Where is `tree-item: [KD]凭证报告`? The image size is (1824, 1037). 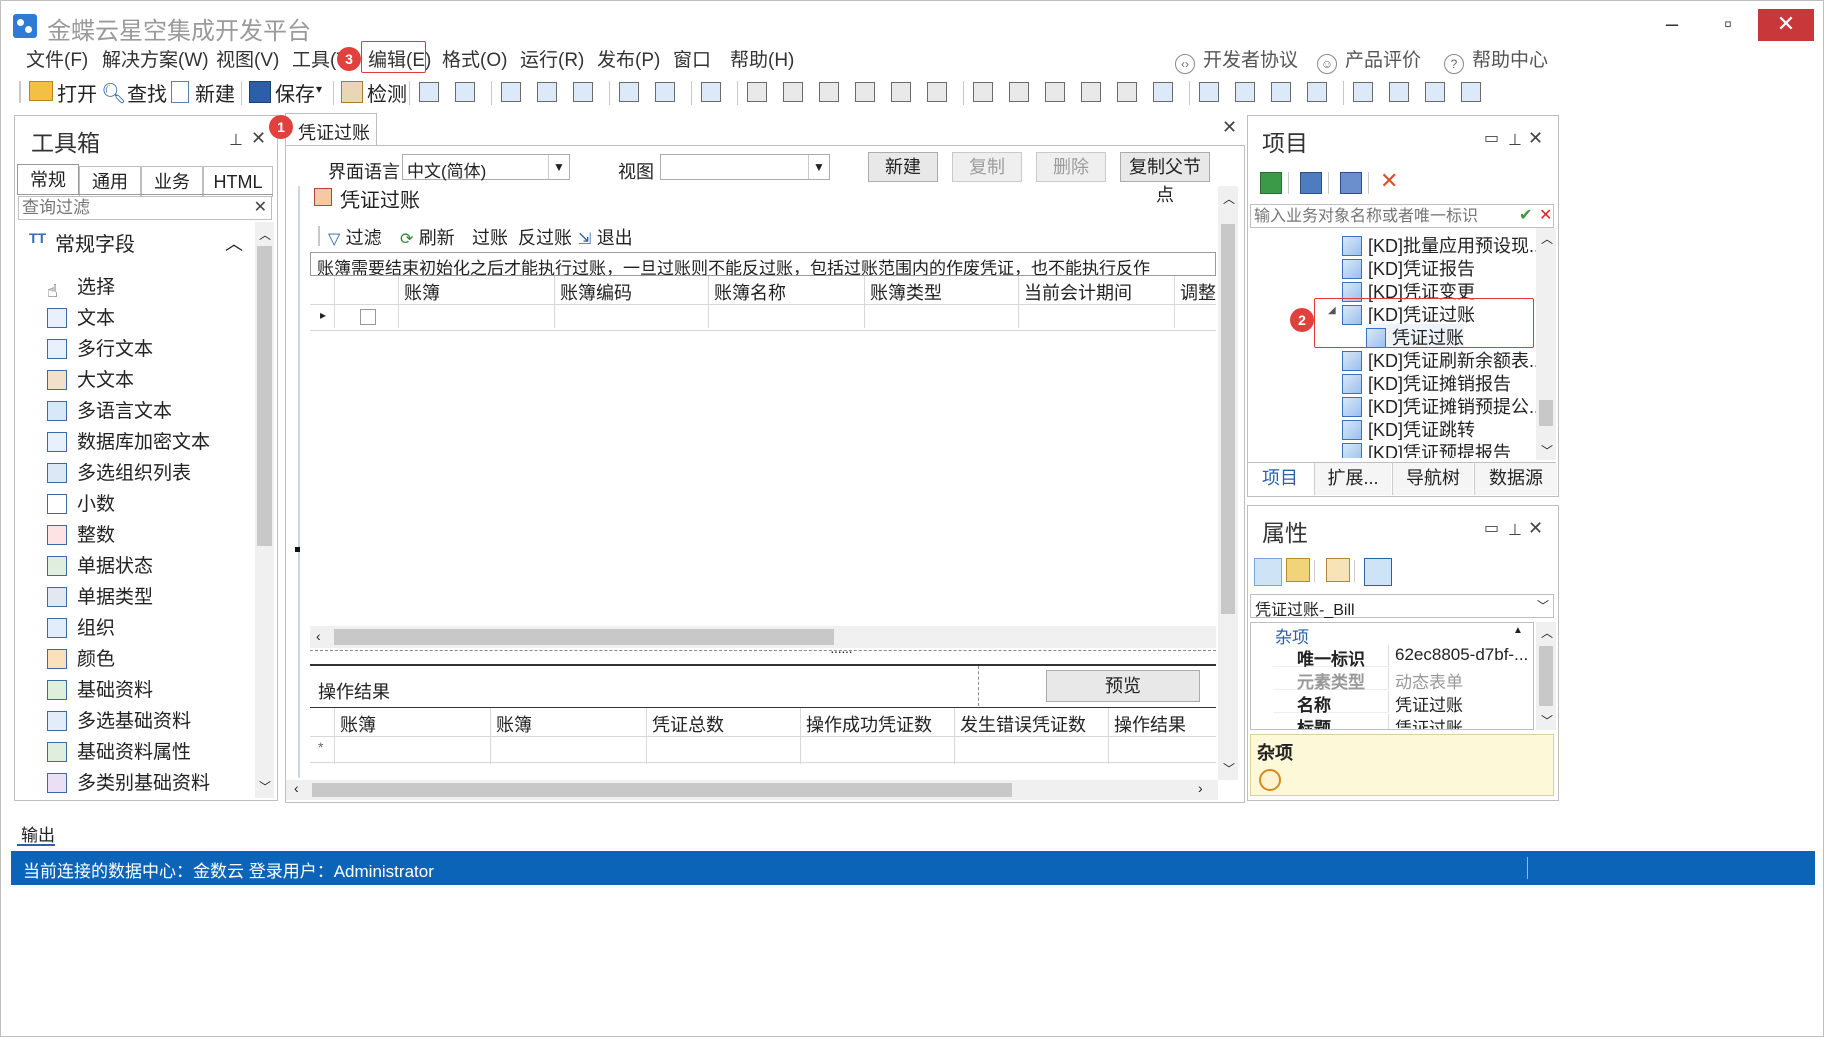 tree-item: [KD]凭证报告 is located at coordinates (1408, 267).